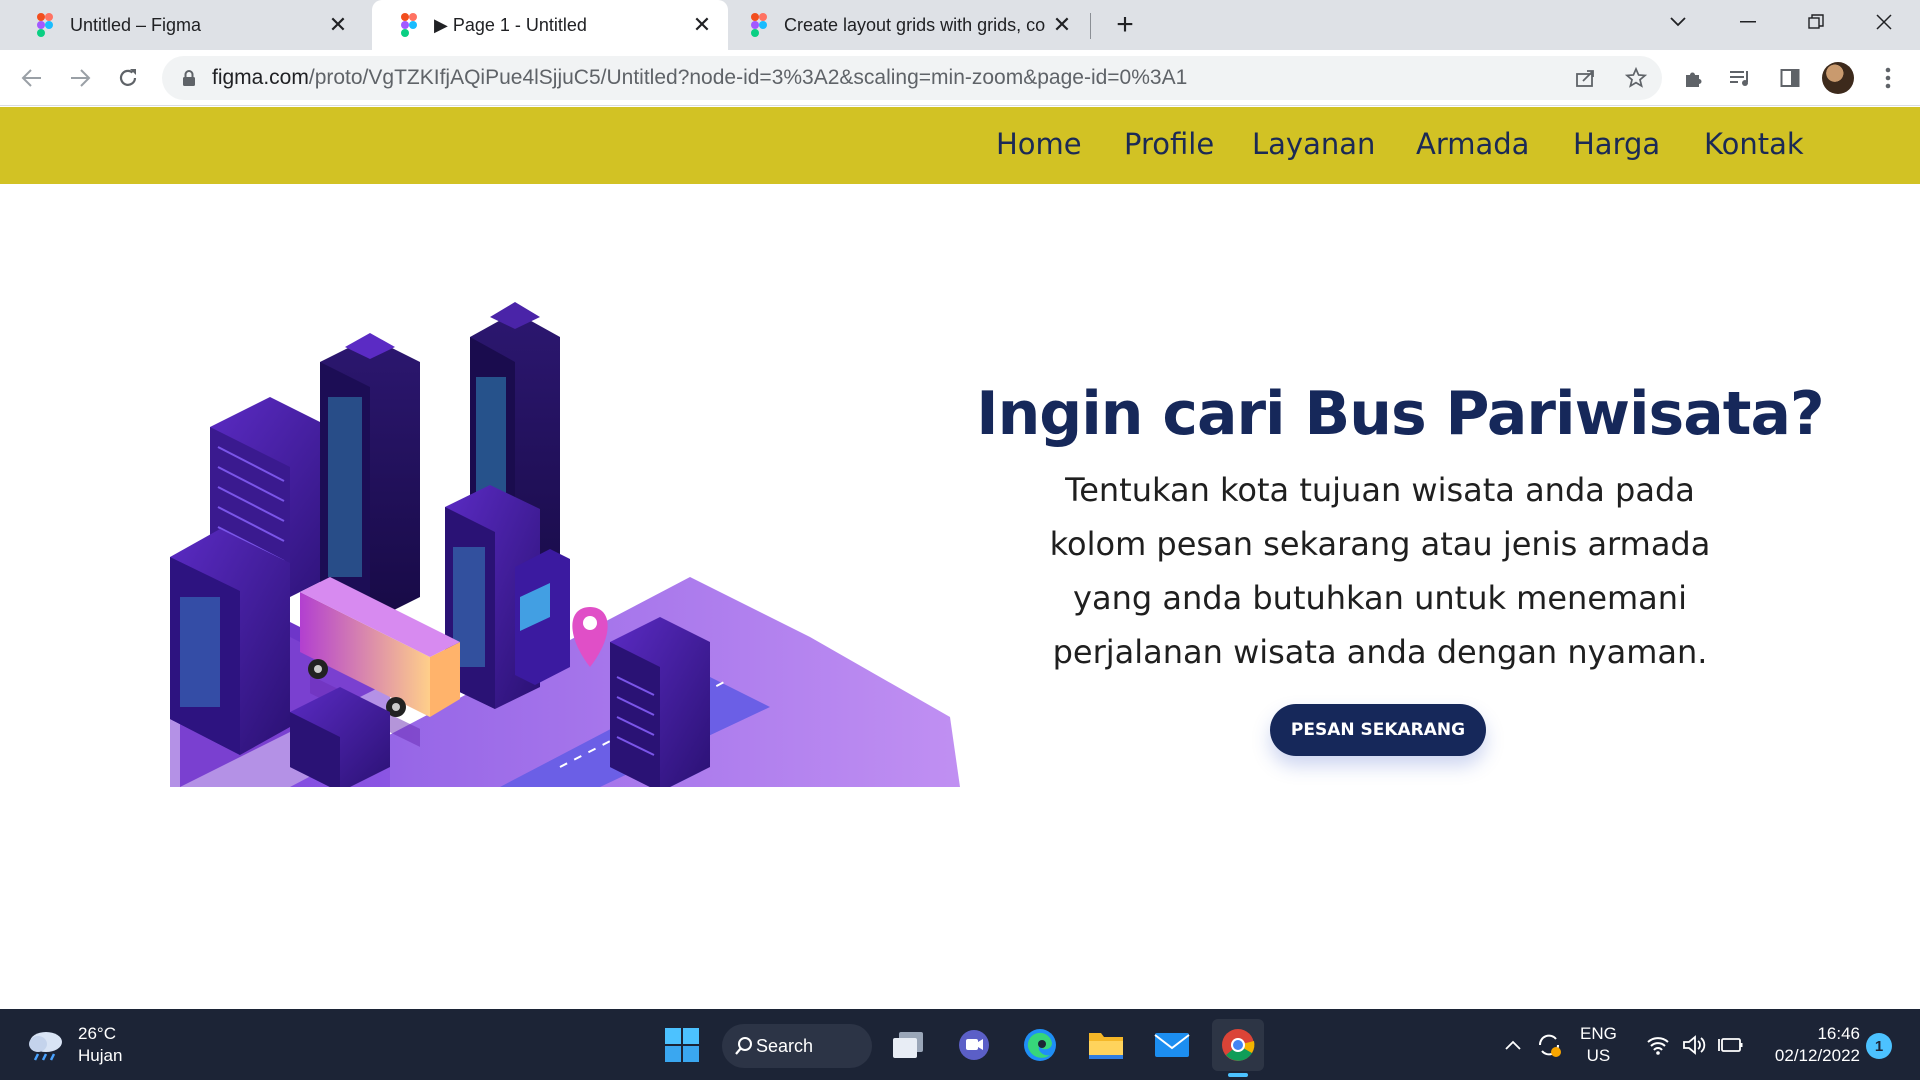  What do you see at coordinates (1040, 1045) in the screenshot?
I see `edge-browser-icon` at bounding box center [1040, 1045].